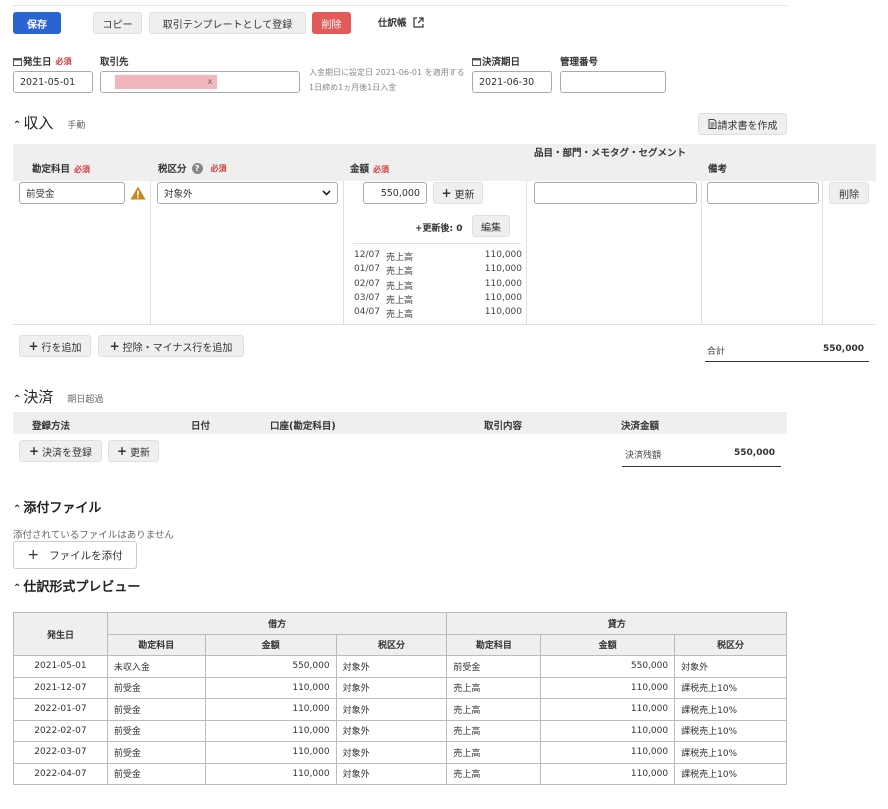 The width and height of the screenshot is (888, 809). What do you see at coordinates (247, 193) in the screenshot?
I see `tax-select: 対象外` at bounding box center [247, 193].